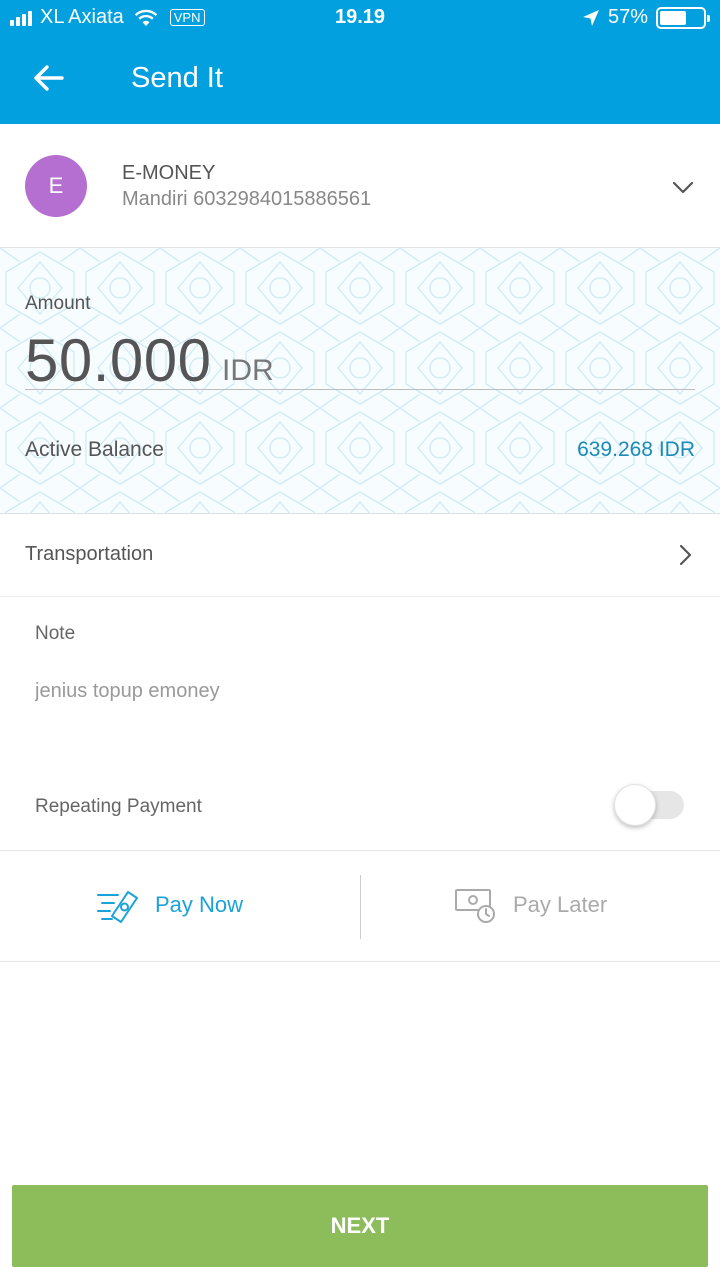  What do you see at coordinates (48, 78) in the screenshot?
I see `back-arrow-icon` at bounding box center [48, 78].